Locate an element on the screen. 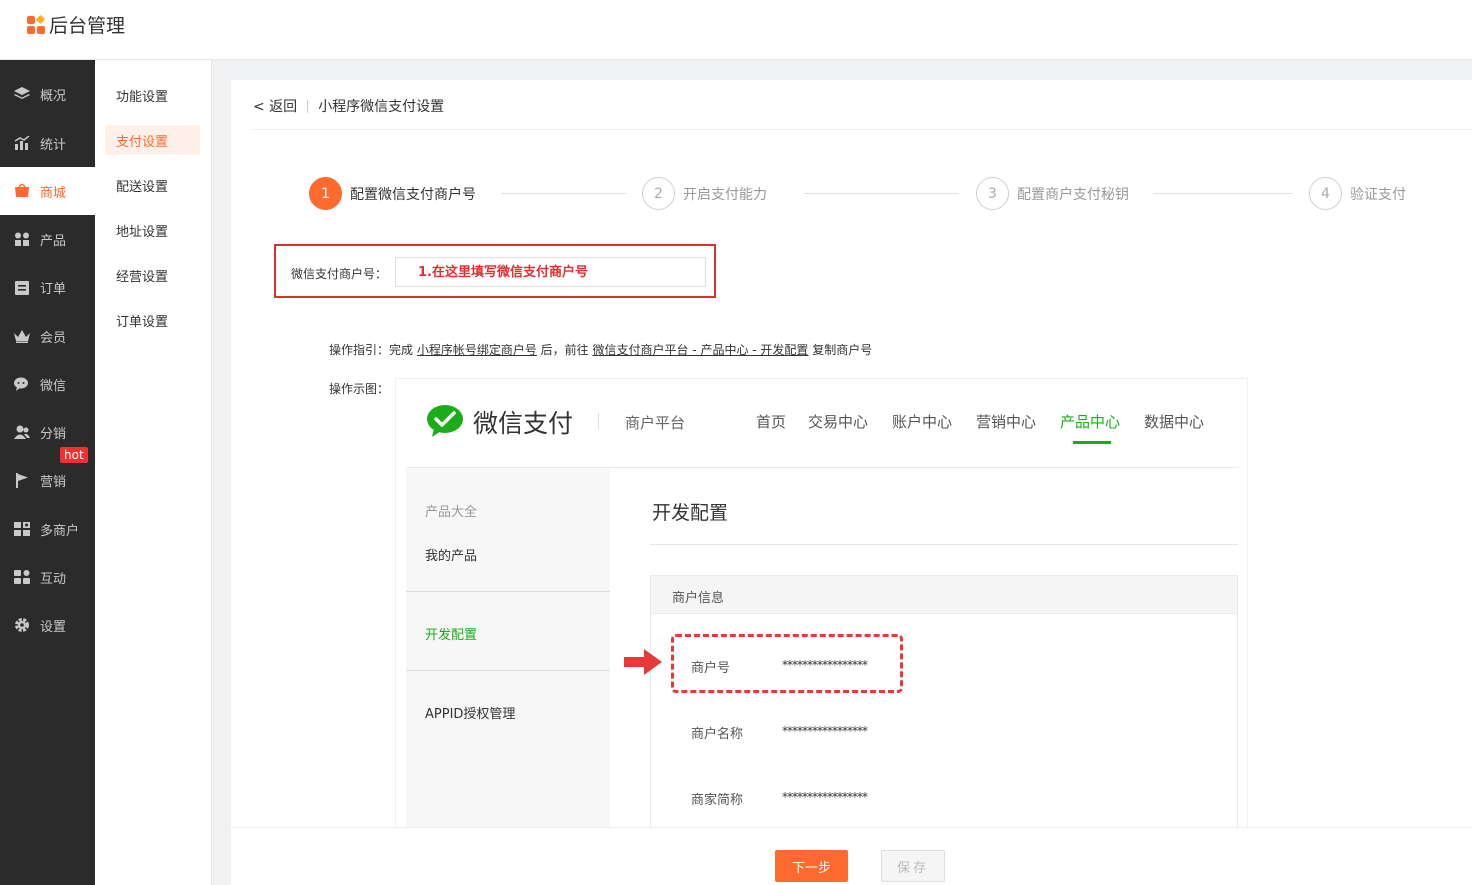 Image resolution: width=1472 pixels, height=885 pixels. shop-icon is located at coordinates (22, 191).